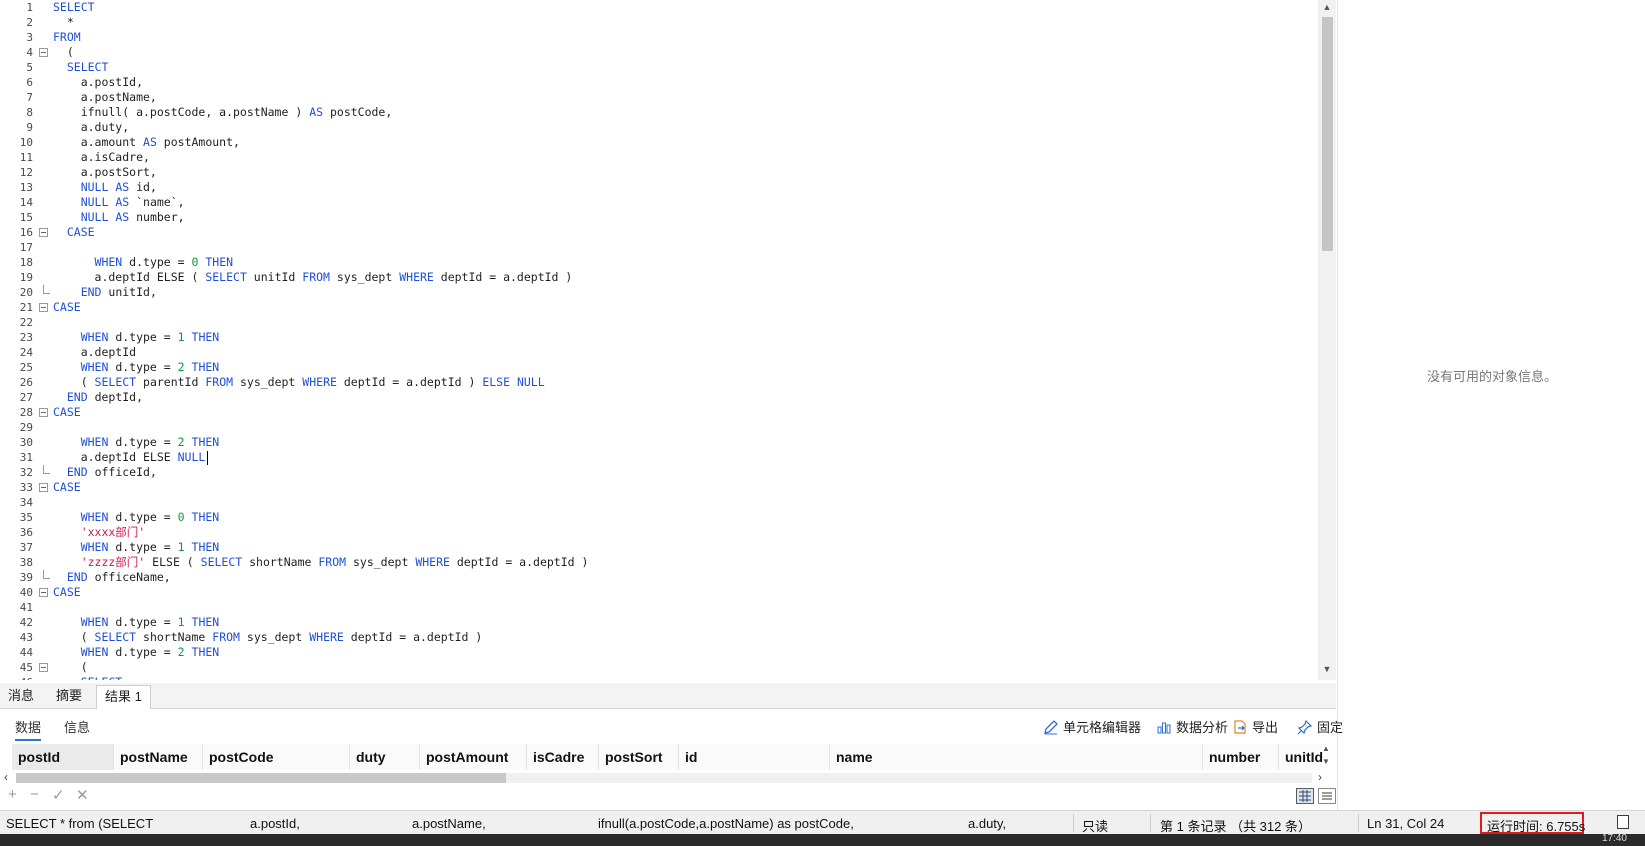 This screenshot has height=846, width=1645. What do you see at coordinates (659, 337) in the screenshot?
I see `code-line: 23 WHEN d.type = 1 THEN` at bounding box center [659, 337].